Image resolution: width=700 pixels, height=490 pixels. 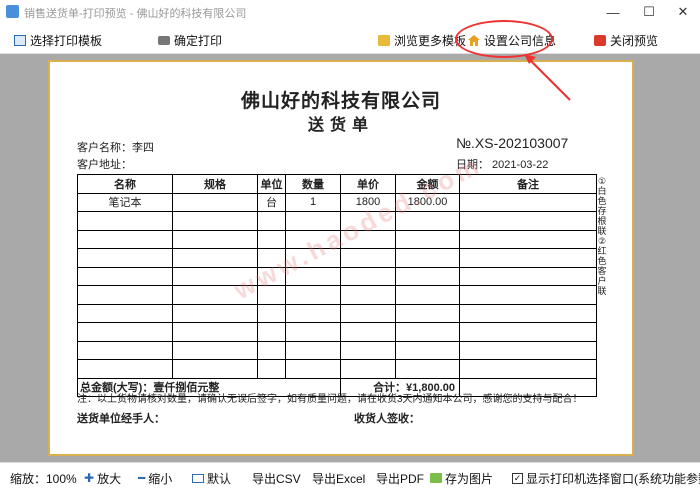 I want to click on select-template-button: 选择打印模板, so click(x=58, y=40).